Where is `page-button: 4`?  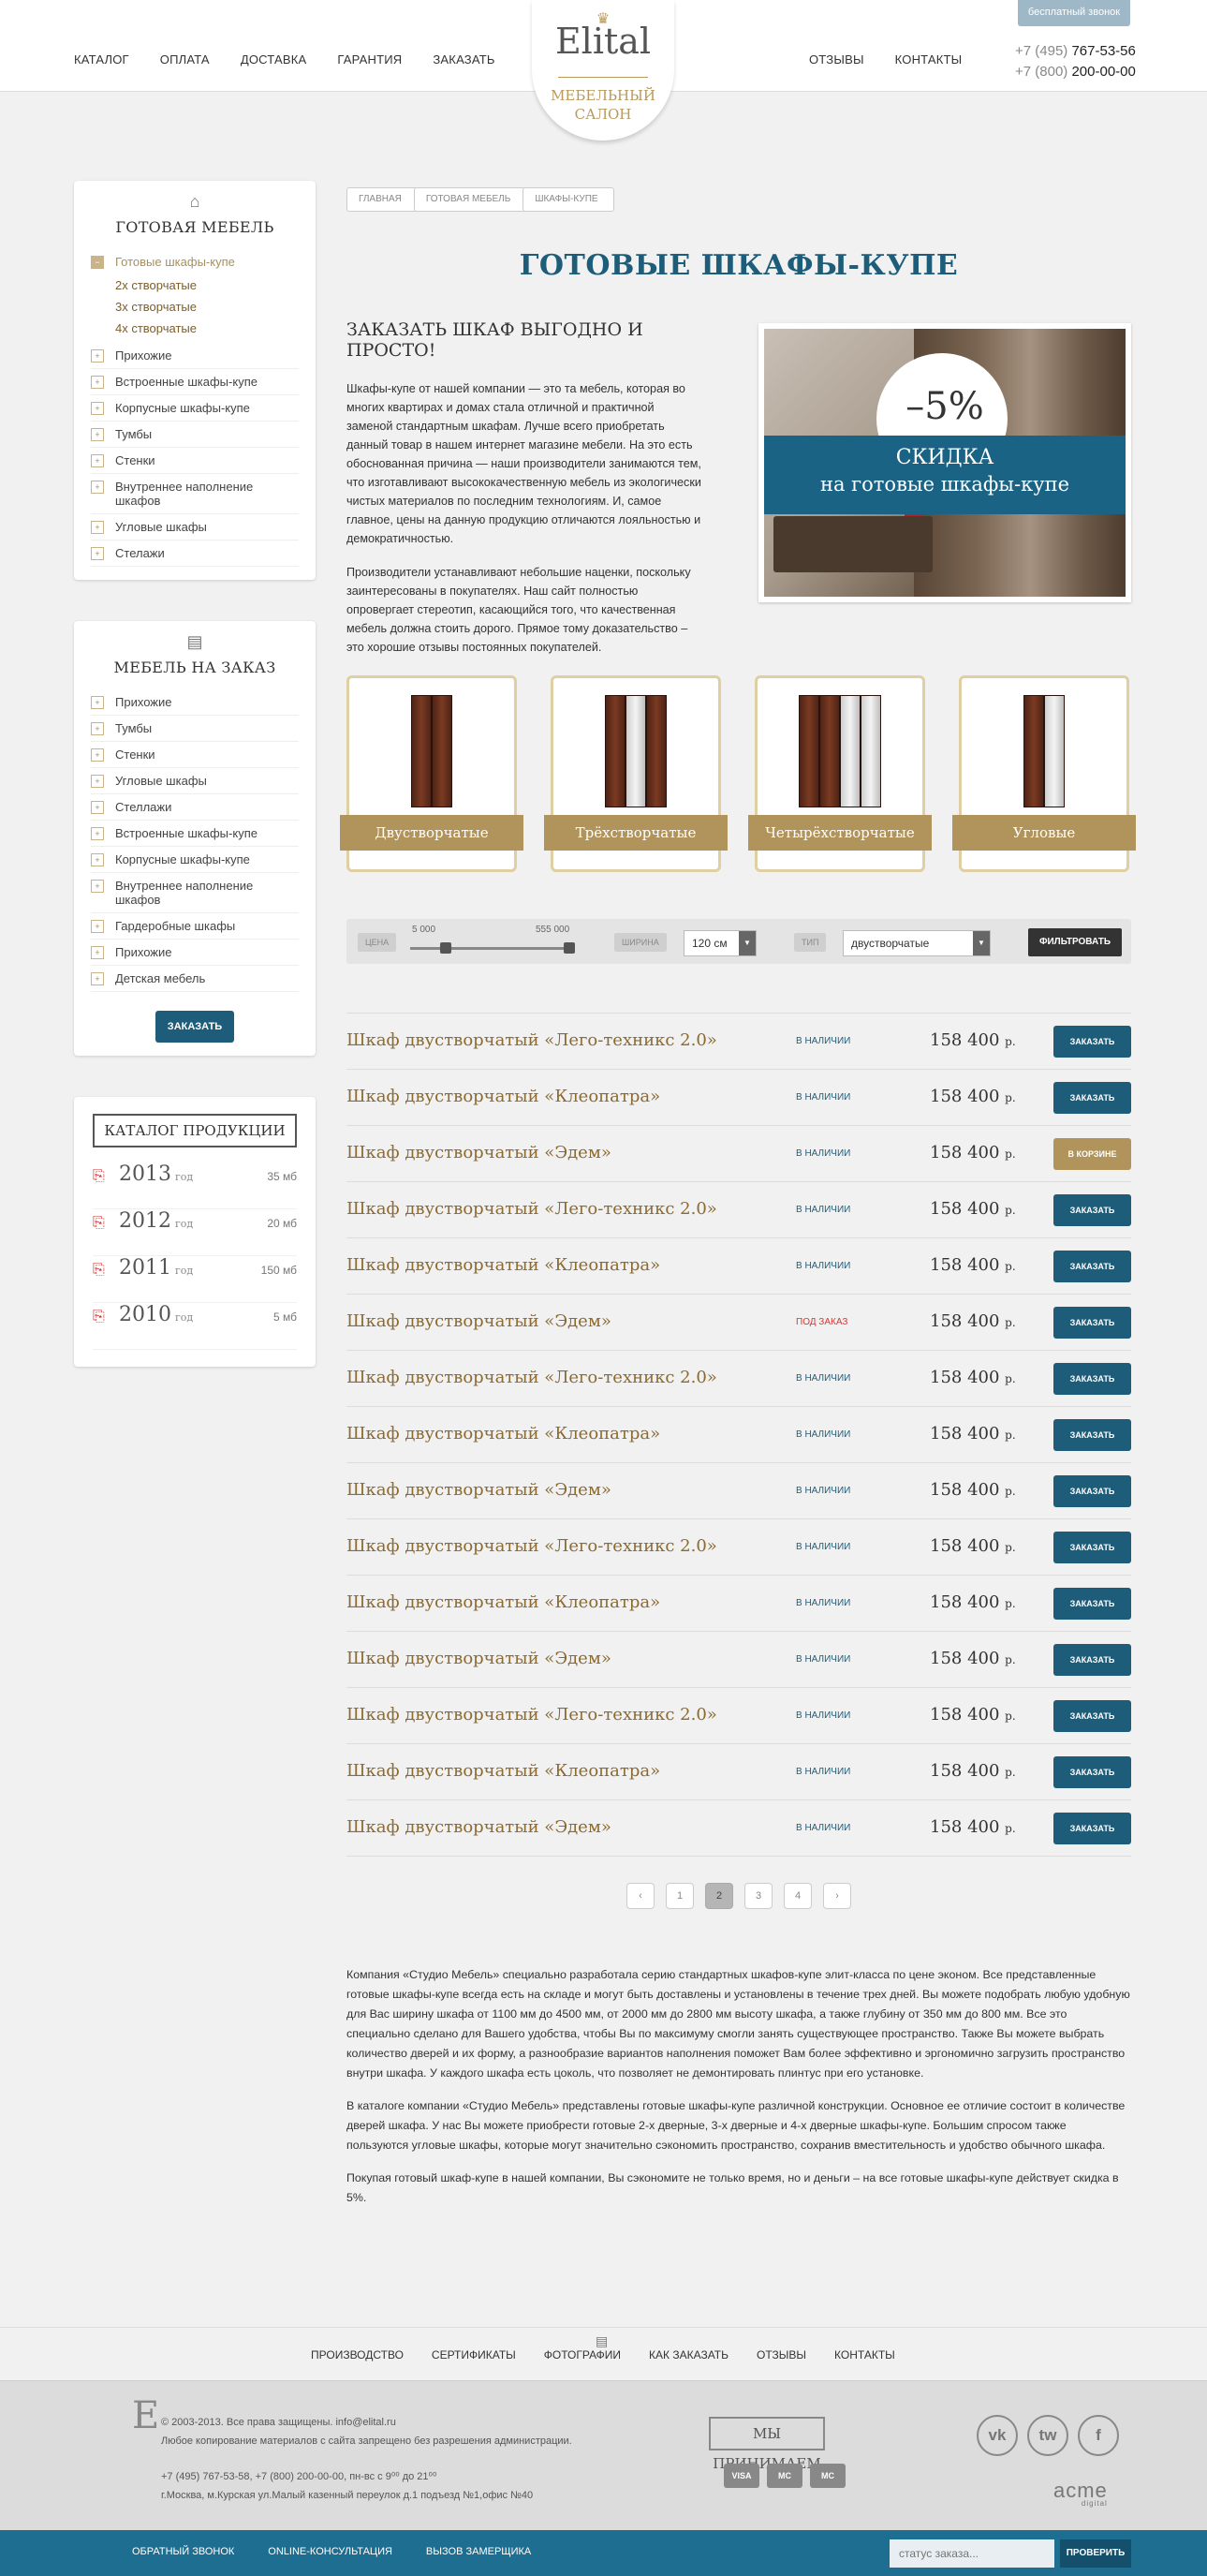
page-button: 4 is located at coordinates (798, 1896).